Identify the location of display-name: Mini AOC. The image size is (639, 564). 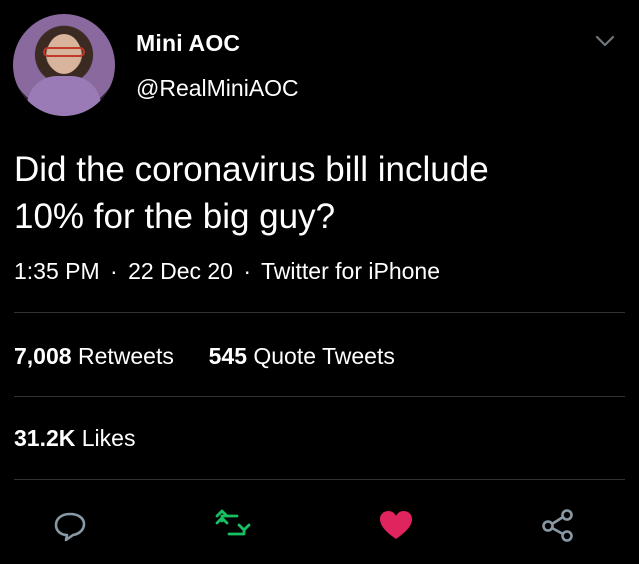
(188, 43).